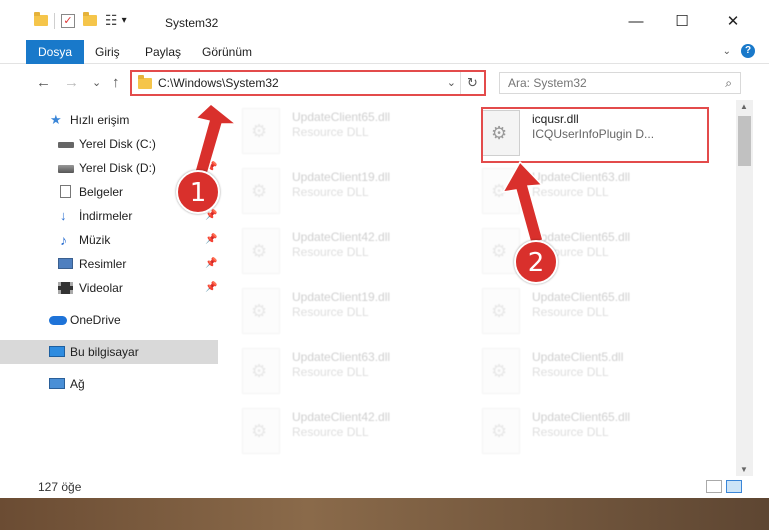 Image resolution: width=769 pixels, height=530 pixels. Describe the element at coordinates (107, 52) in the screenshot. I see `tab-home: Giriş` at that location.